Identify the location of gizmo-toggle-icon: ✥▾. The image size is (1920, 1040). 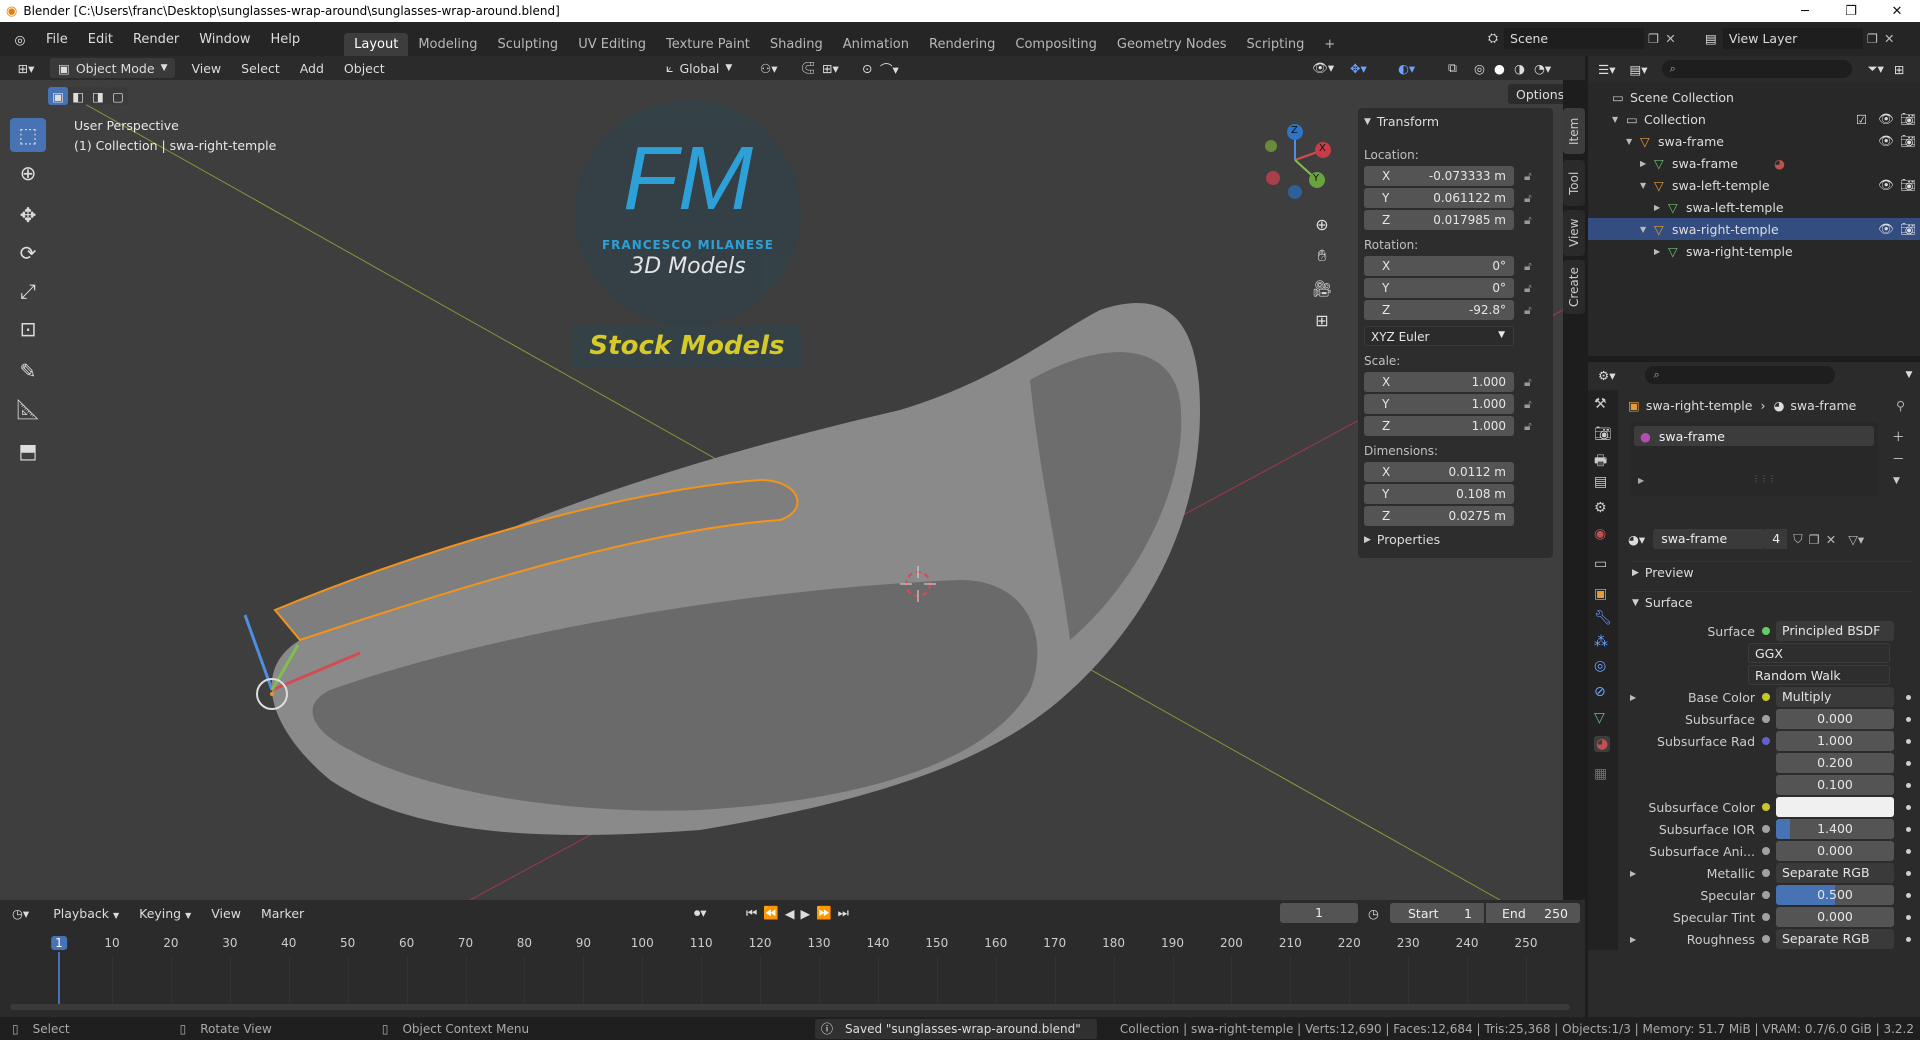
(1358, 68).